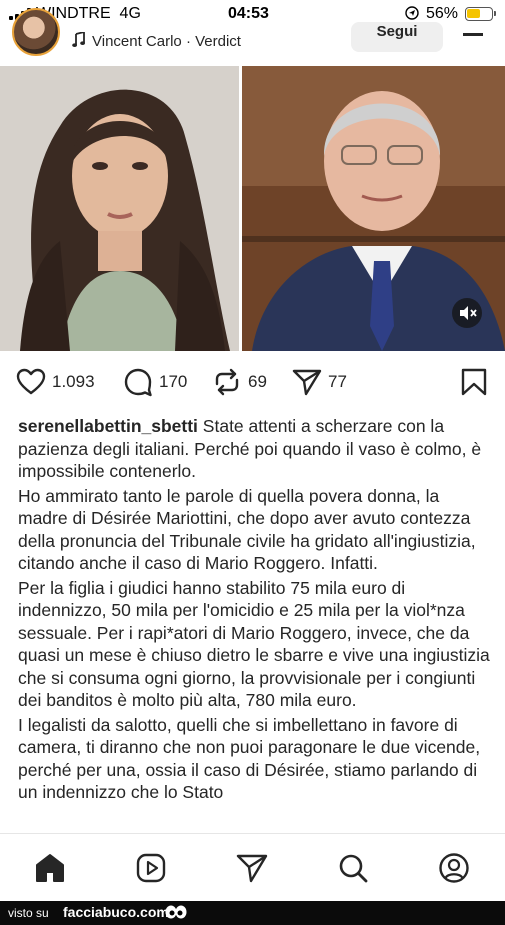 The height and width of the screenshot is (925, 505). I want to click on search-icon, so click(353, 868).